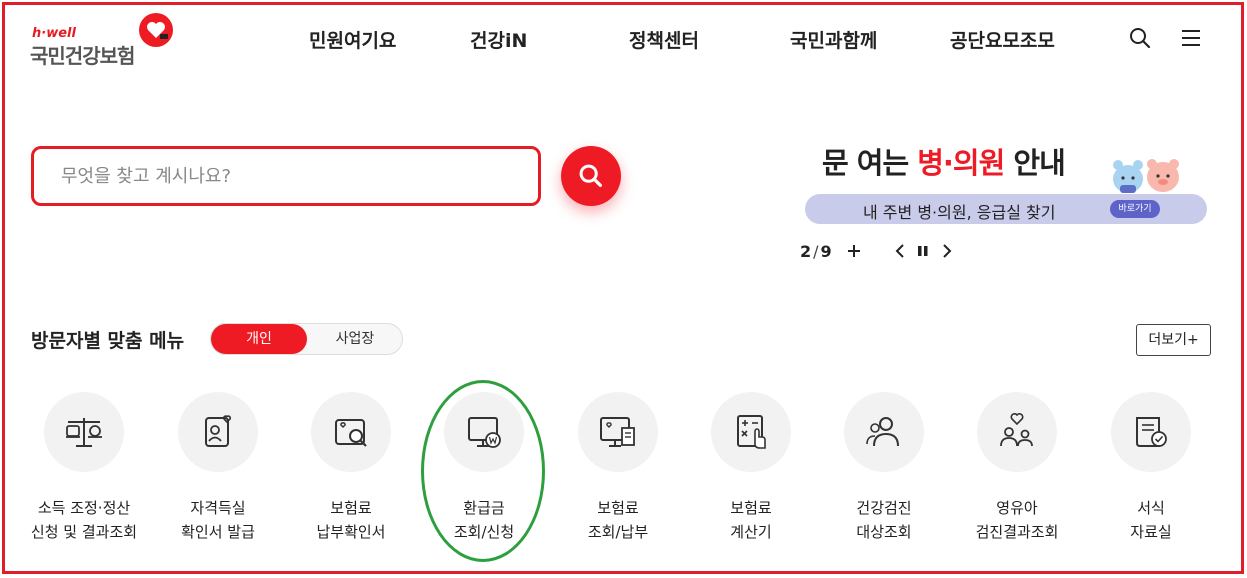 Image resolution: width=1247 pixels, height=578 pixels. What do you see at coordinates (352, 39) in the screenshot?
I see `nav-item-civil-service: 민원여기요` at bounding box center [352, 39].